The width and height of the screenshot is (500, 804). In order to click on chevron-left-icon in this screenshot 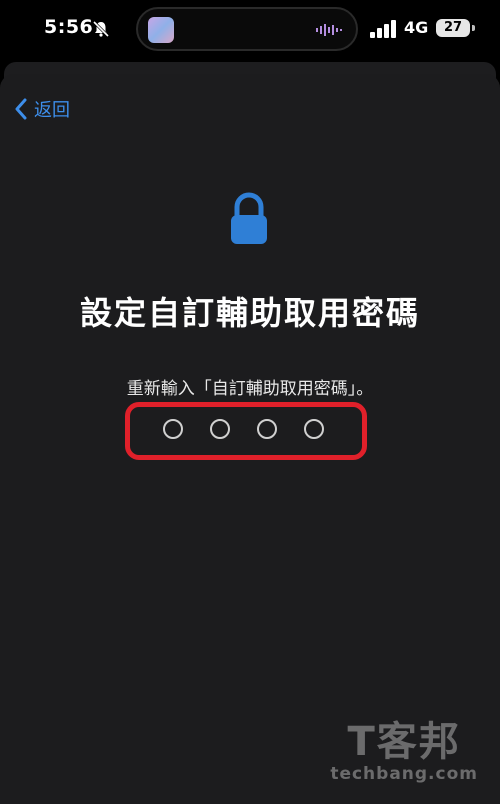, I will do `click(21, 109)`.